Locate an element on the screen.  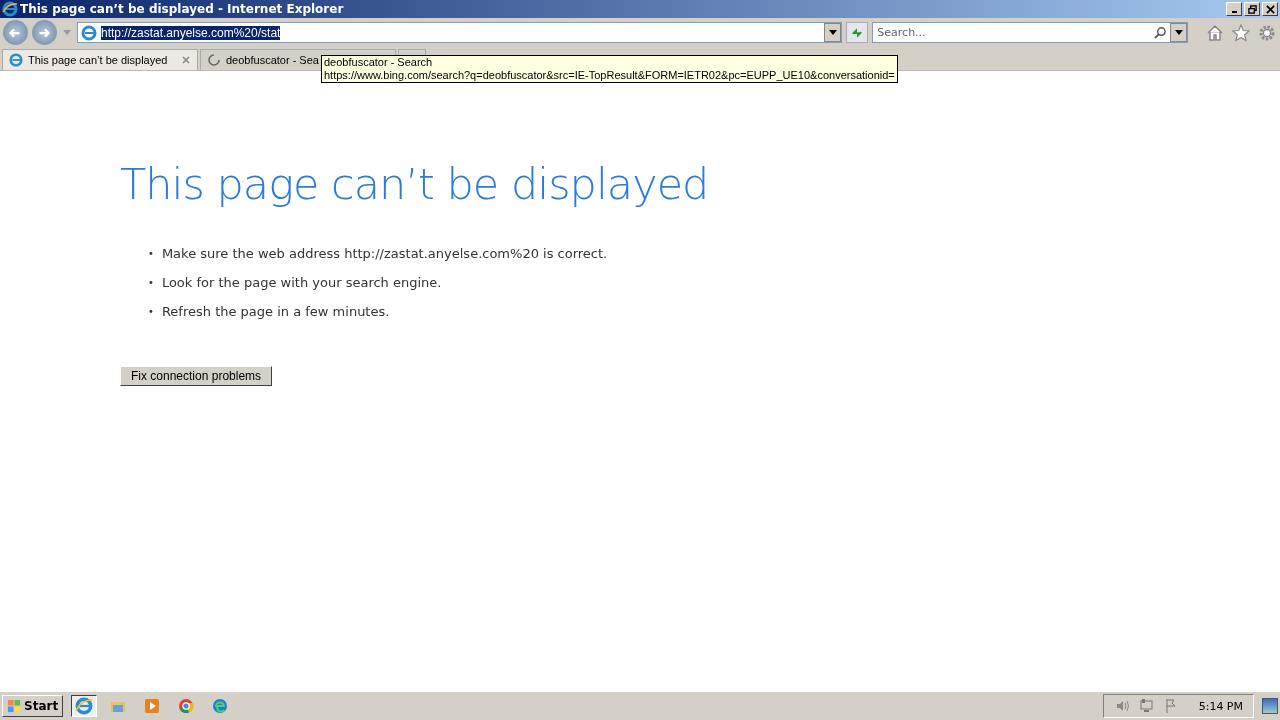
close-button is located at coordinates (1270, 9).